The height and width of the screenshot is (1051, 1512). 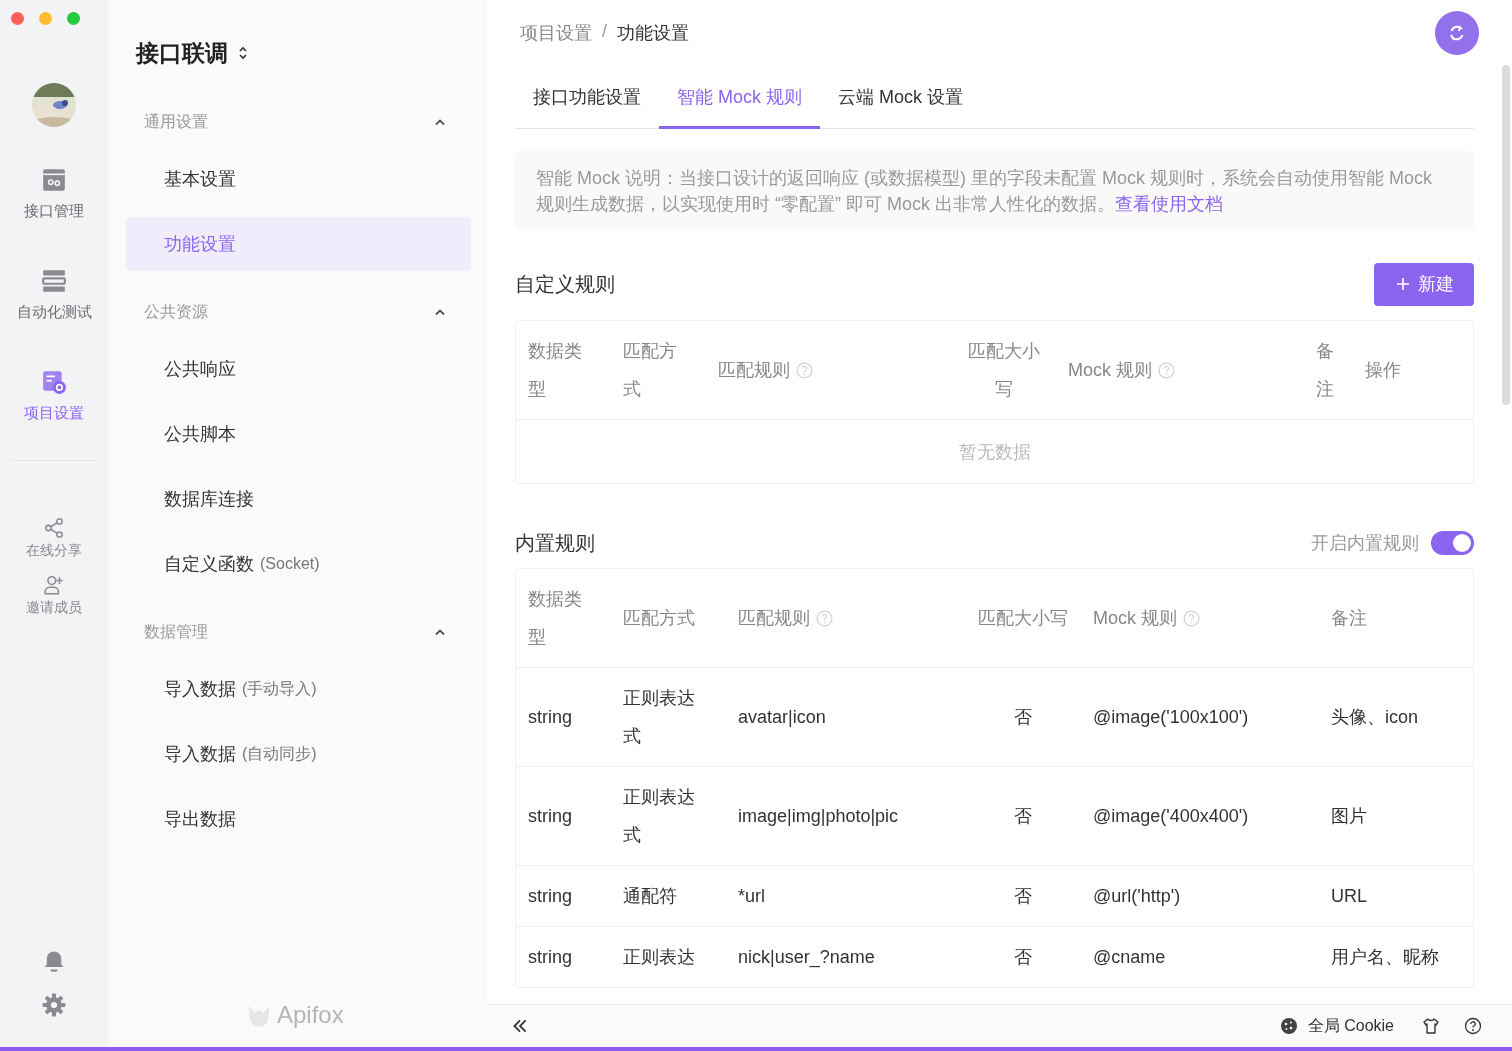 I want to click on table-cell-text: 通配符, so click(x=650, y=896).